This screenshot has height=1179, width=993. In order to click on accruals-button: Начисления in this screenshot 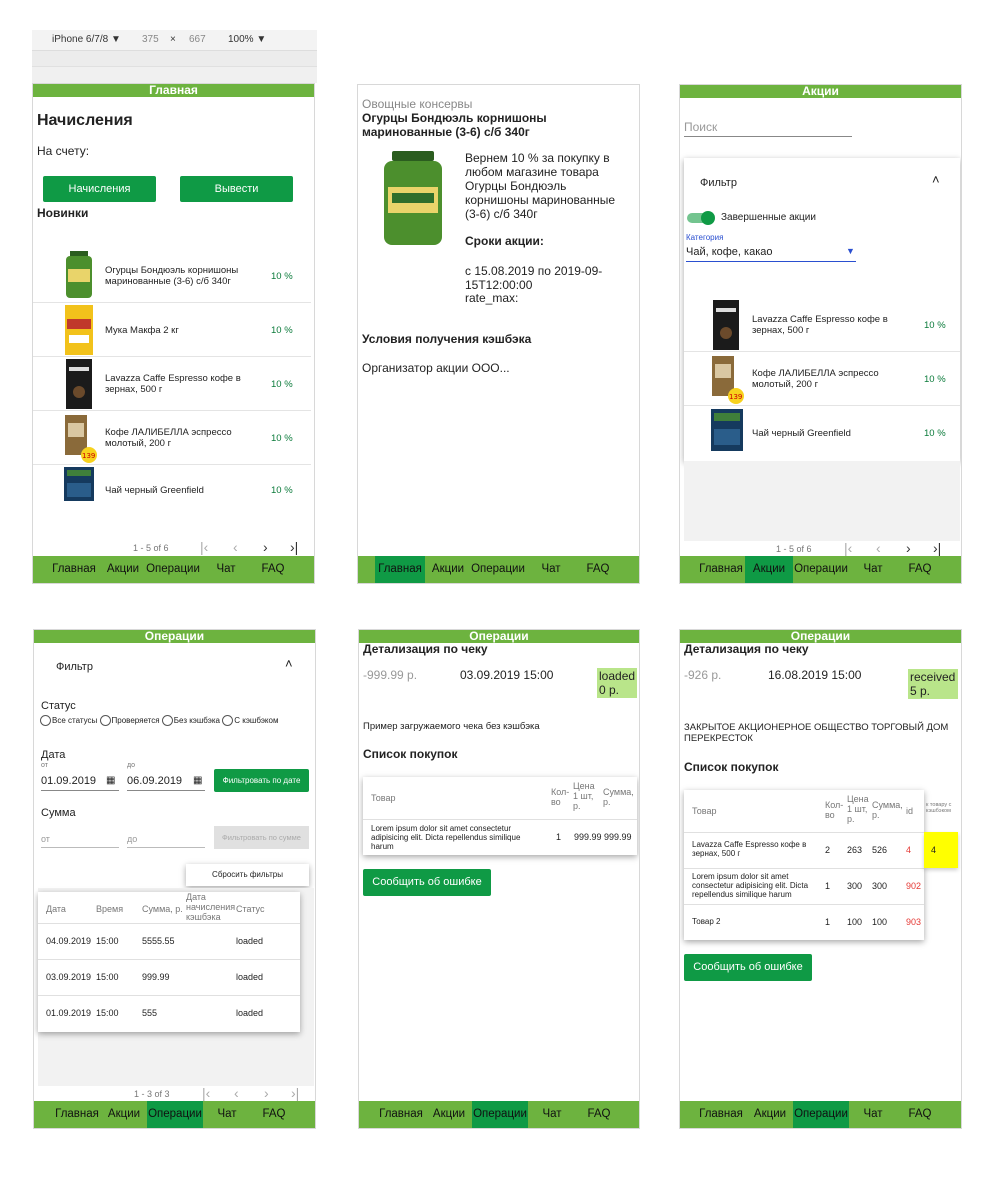, I will do `click(99, 189)`.